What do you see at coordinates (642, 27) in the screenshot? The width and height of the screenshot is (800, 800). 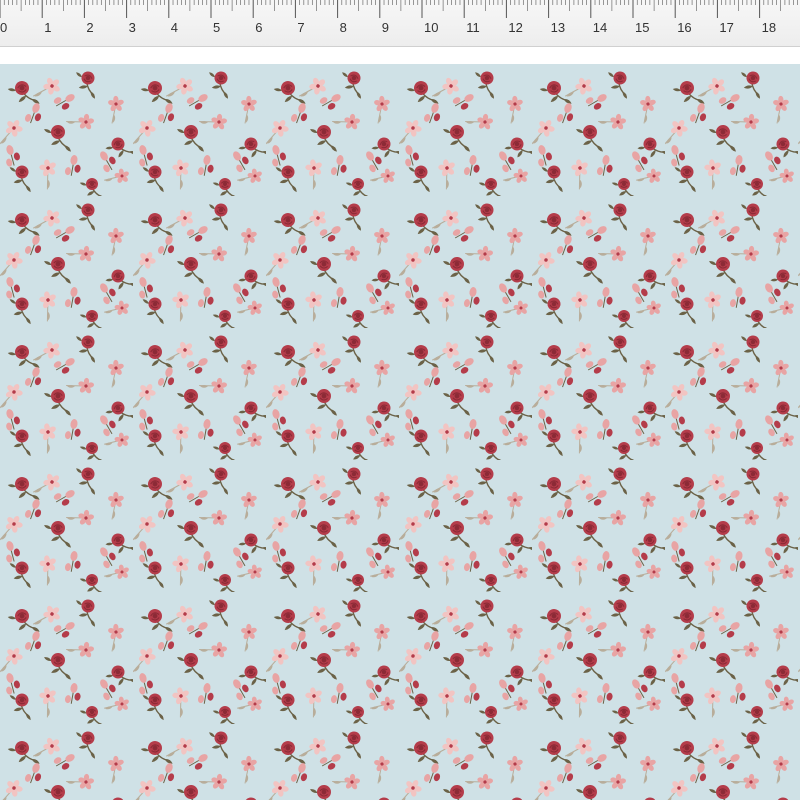 I see `ruler-label: 15` at bounding box center [642, 27].